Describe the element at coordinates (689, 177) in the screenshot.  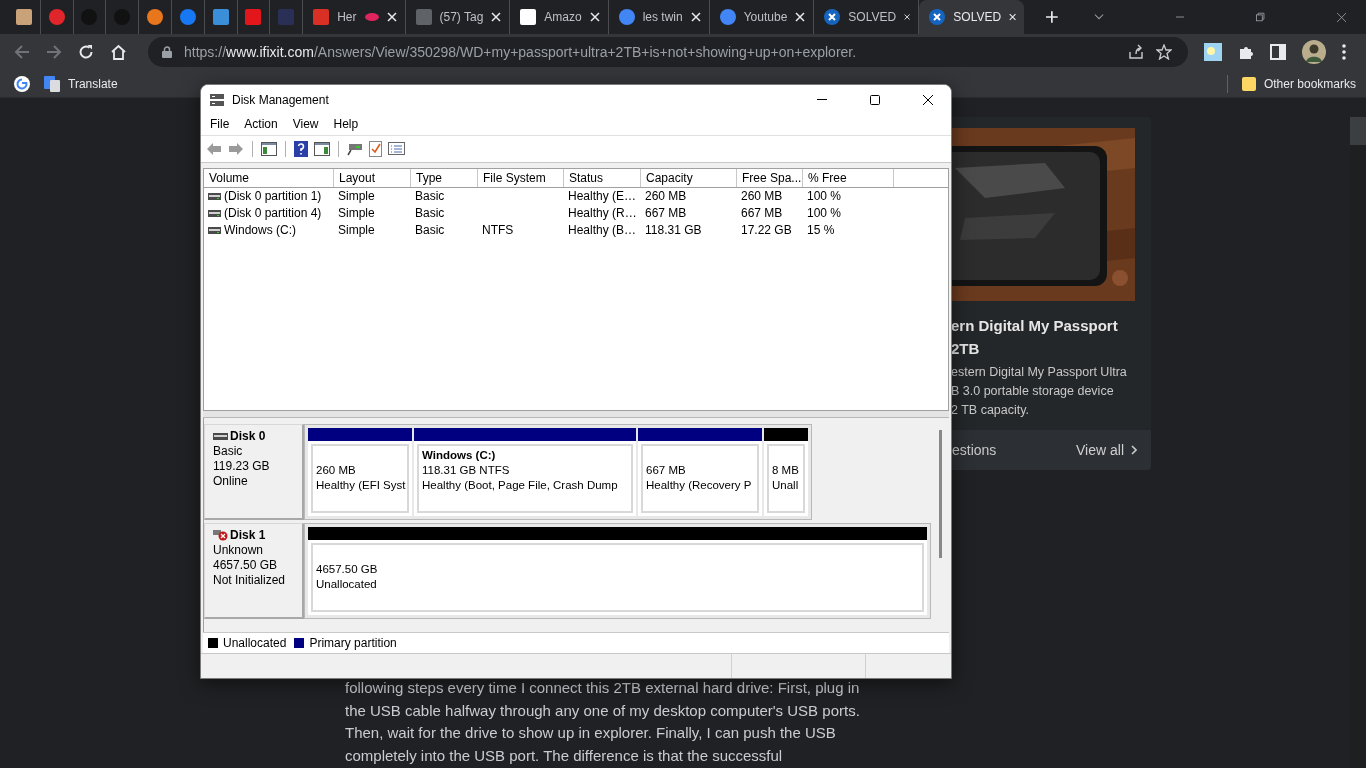
I see `column-header: Capacity` at that location.